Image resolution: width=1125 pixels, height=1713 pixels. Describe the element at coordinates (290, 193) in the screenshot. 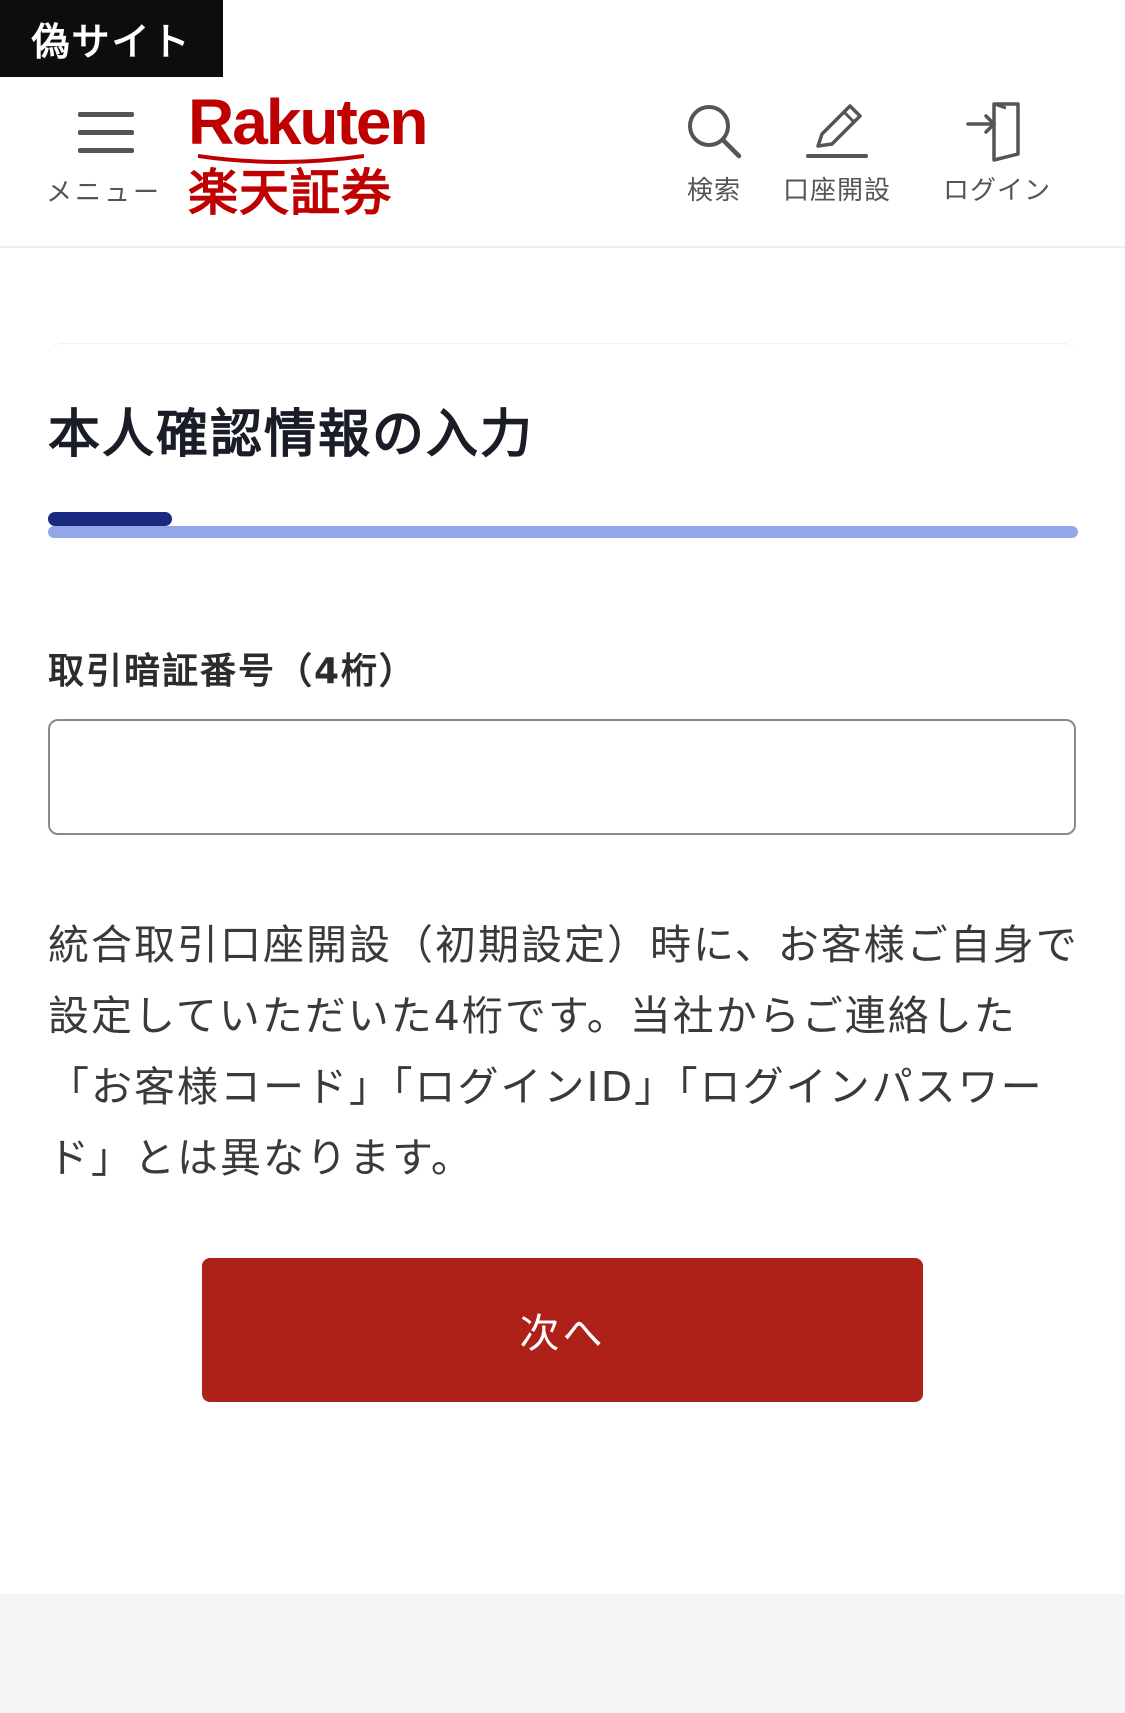

I see `logo-text-jp: 楽天証券` at that location.